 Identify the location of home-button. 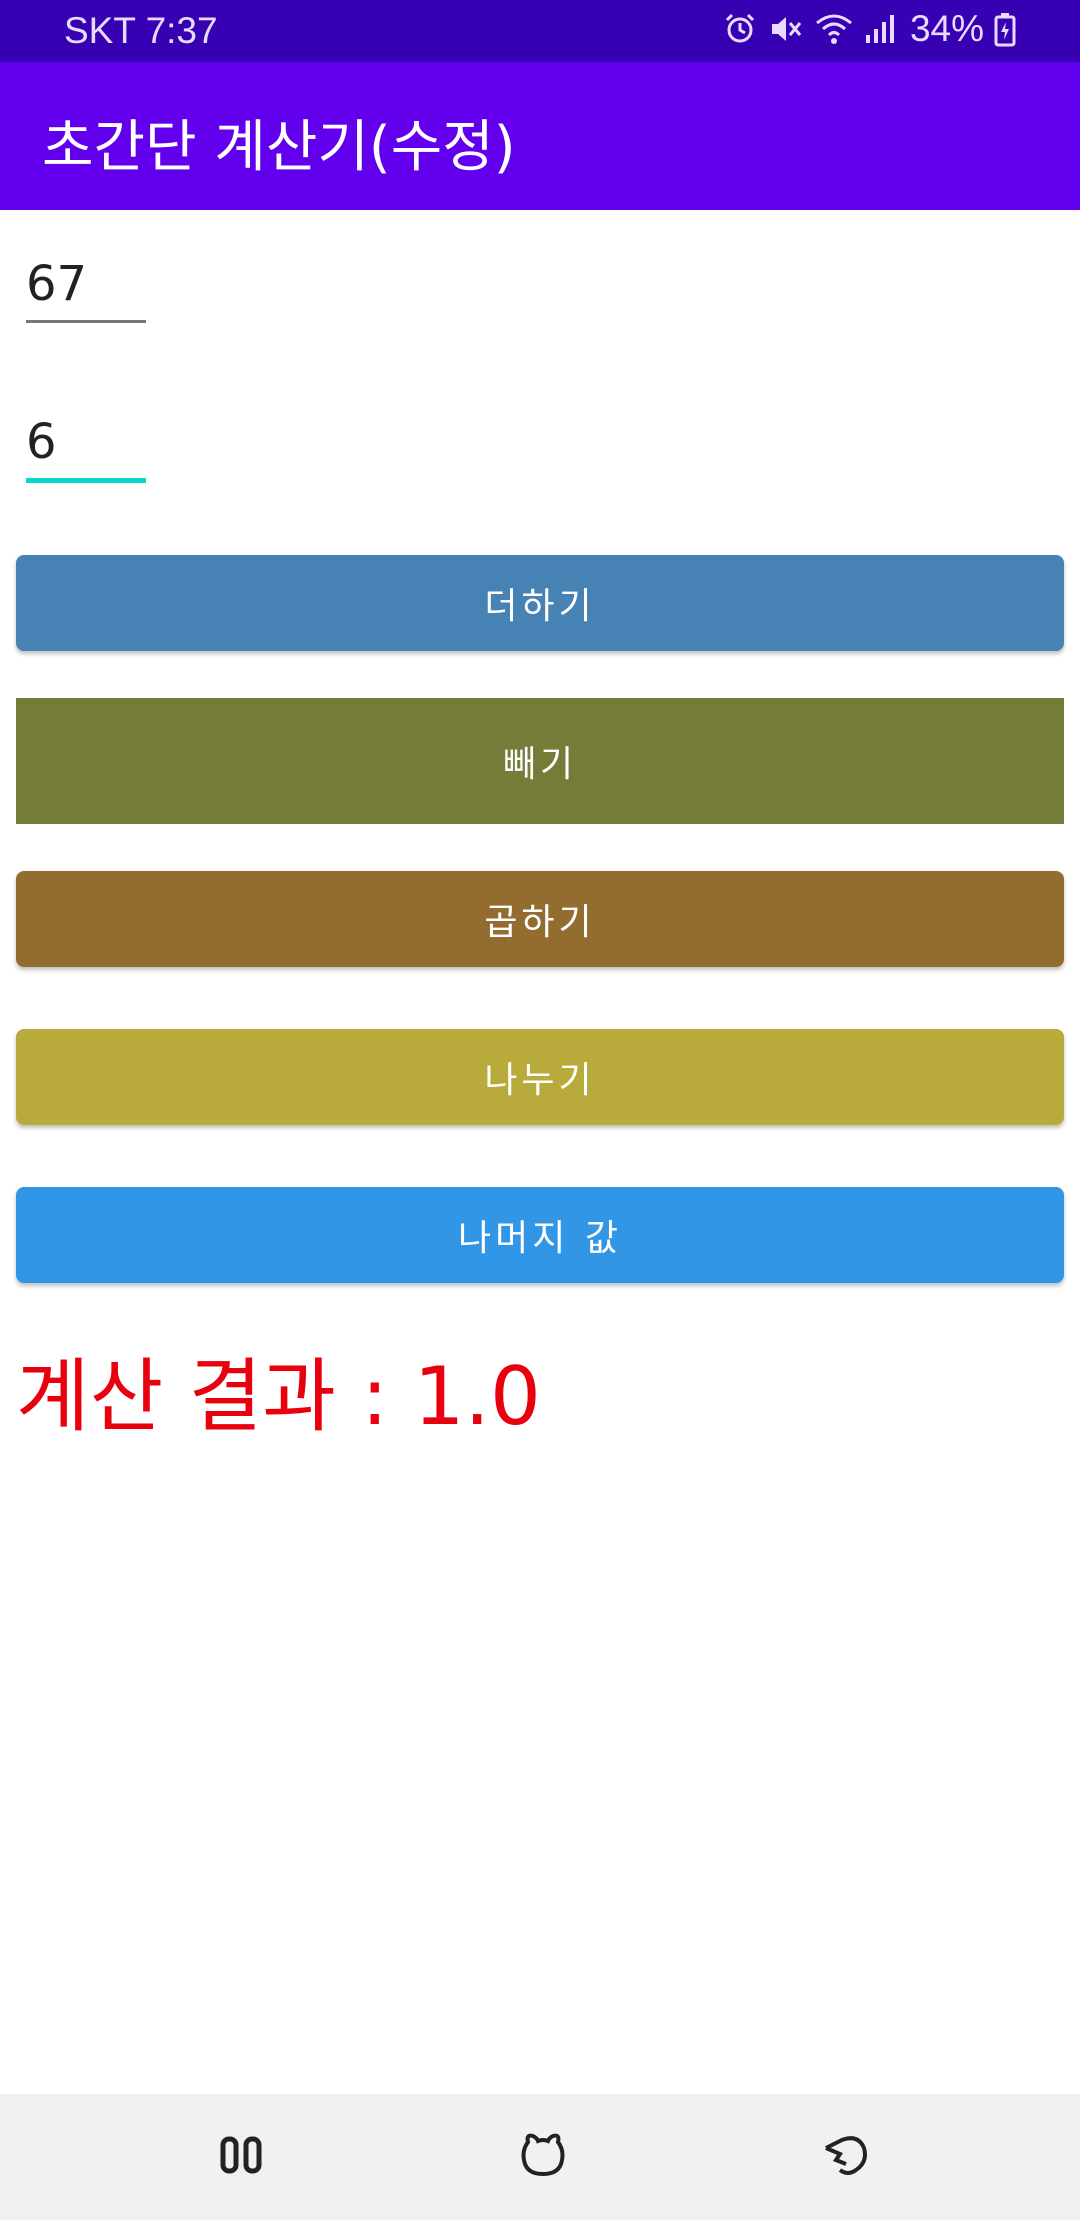
(543, 2157).